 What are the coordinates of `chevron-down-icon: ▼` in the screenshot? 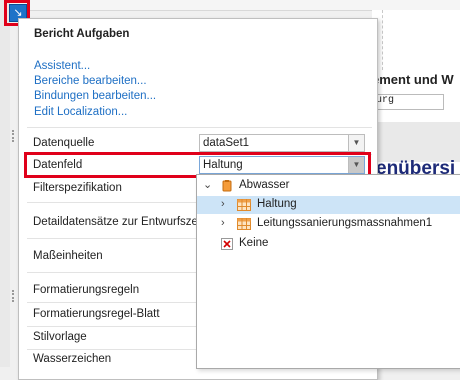 It's located at (356, 143).